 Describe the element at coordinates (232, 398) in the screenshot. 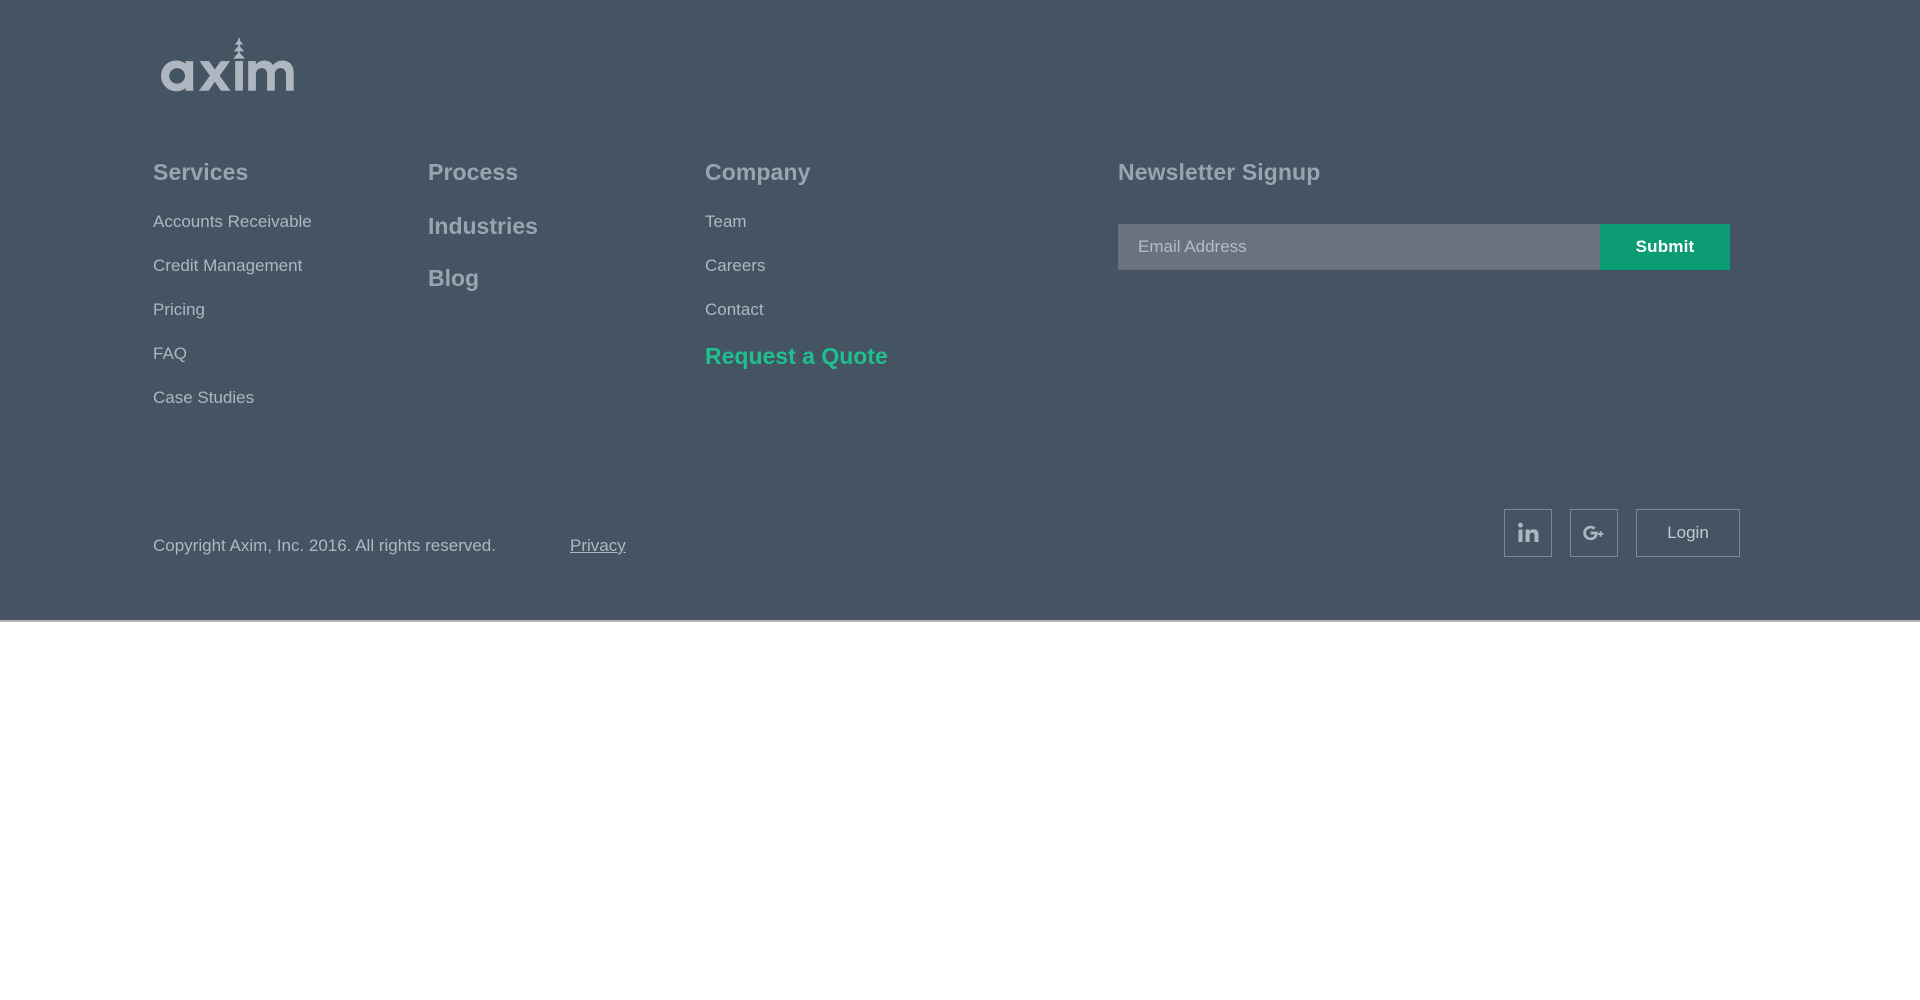

I see `link-case-studies: Case Studies` at that location.